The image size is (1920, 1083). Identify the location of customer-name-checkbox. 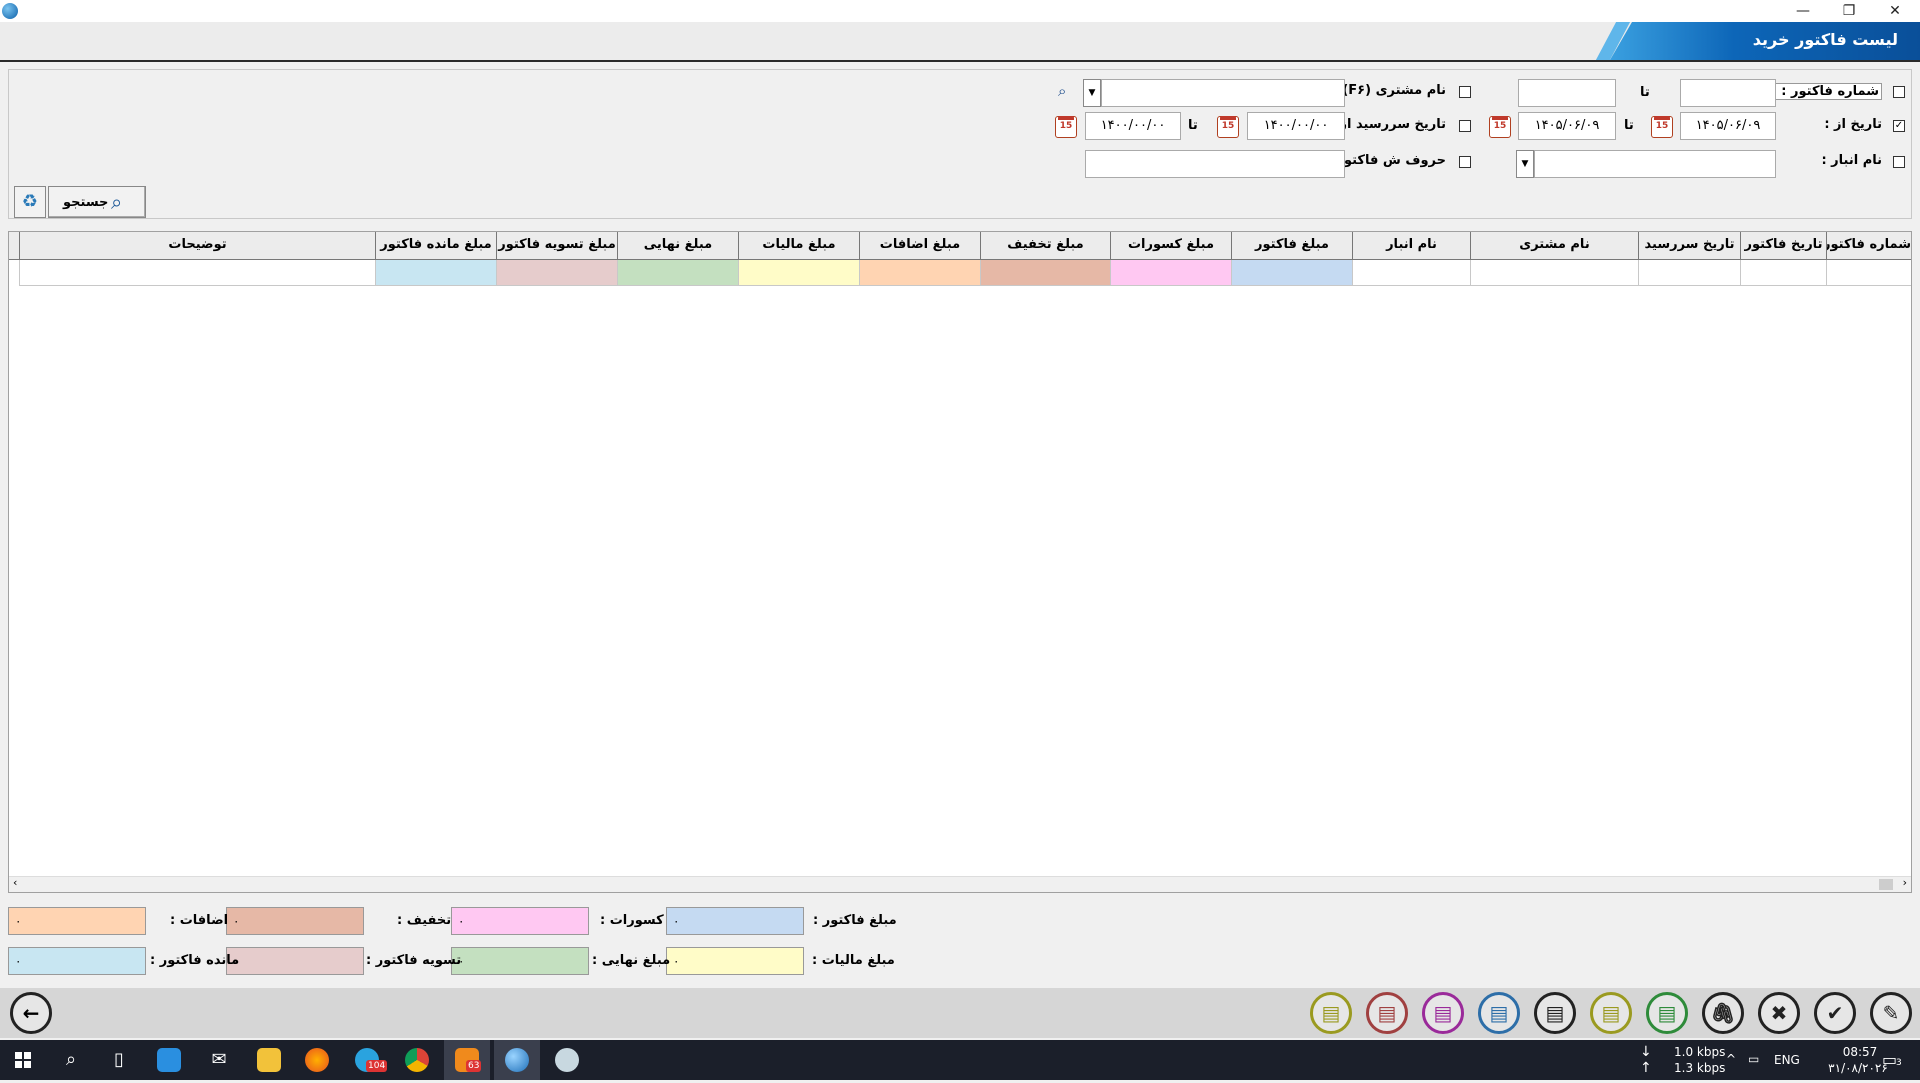
(1465, 92).